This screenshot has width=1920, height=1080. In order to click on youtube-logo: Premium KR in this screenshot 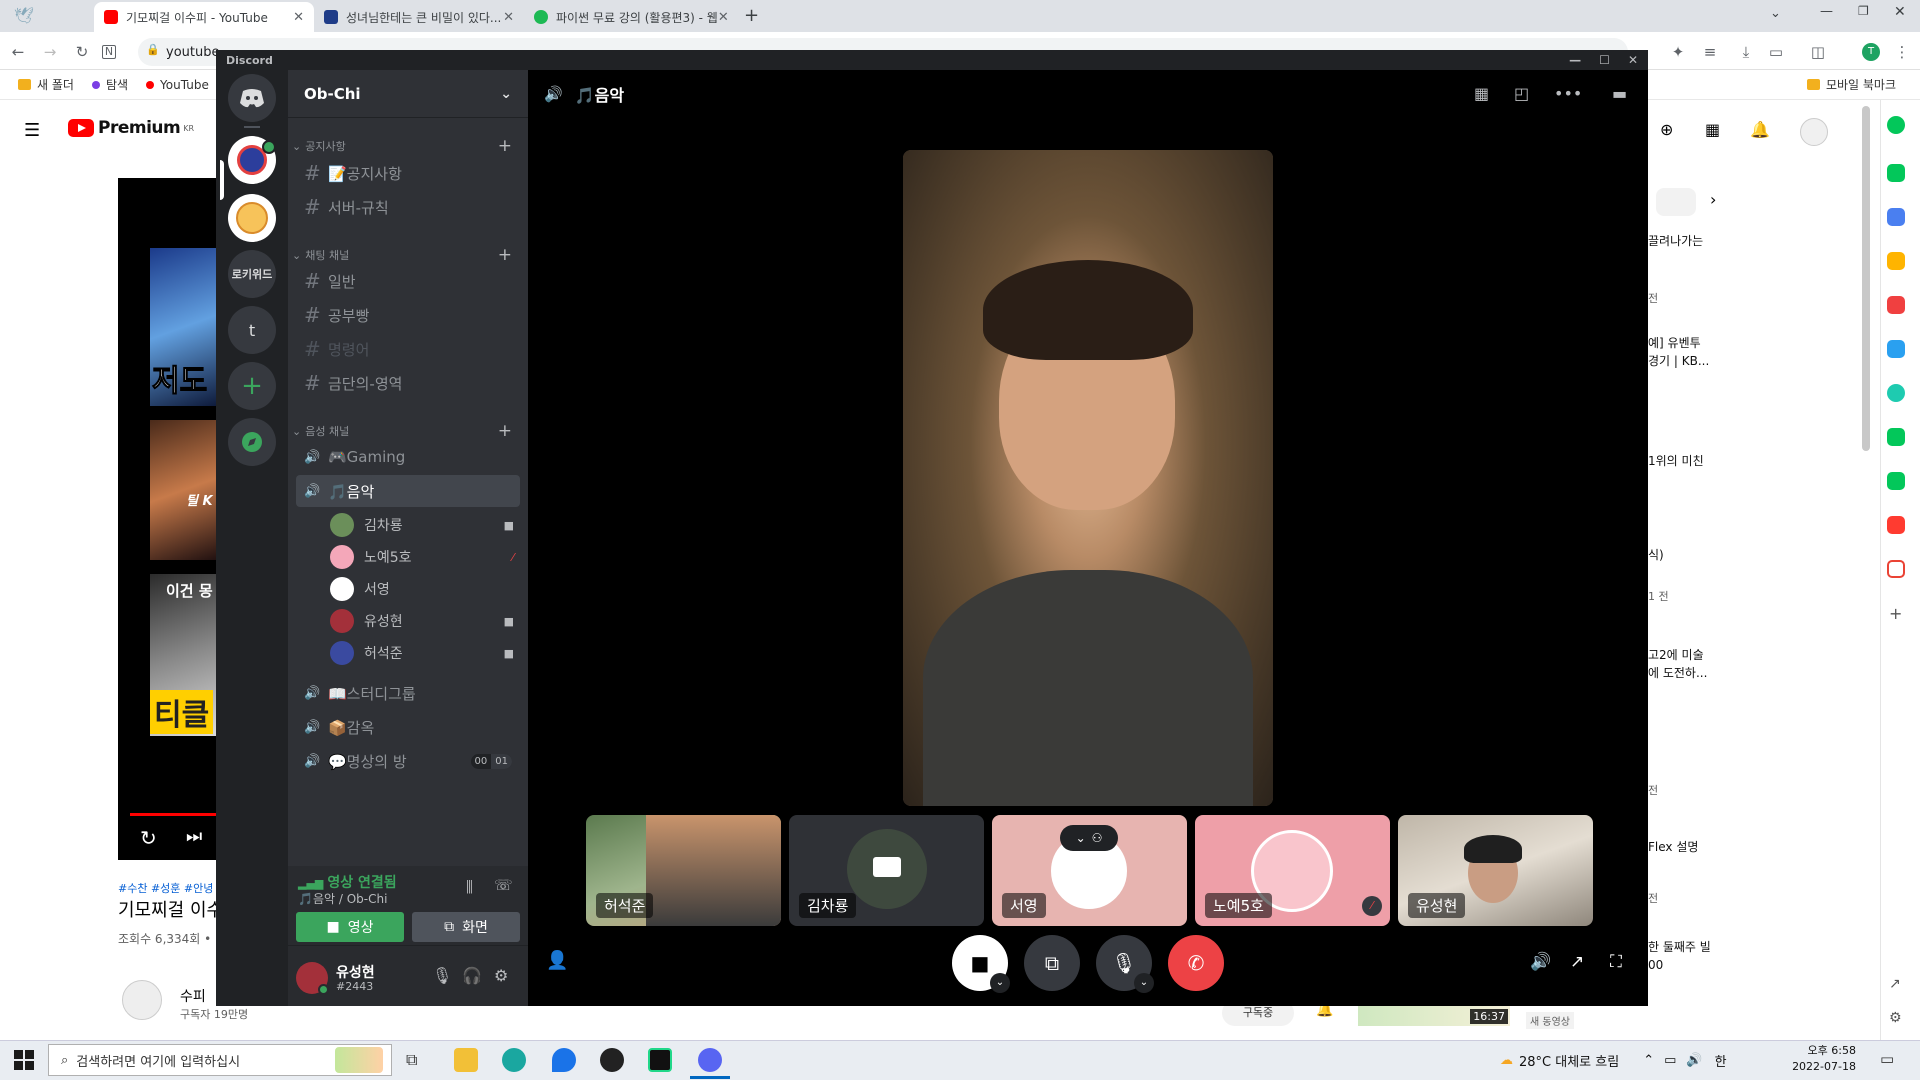, I will do `click(131, 128)`.